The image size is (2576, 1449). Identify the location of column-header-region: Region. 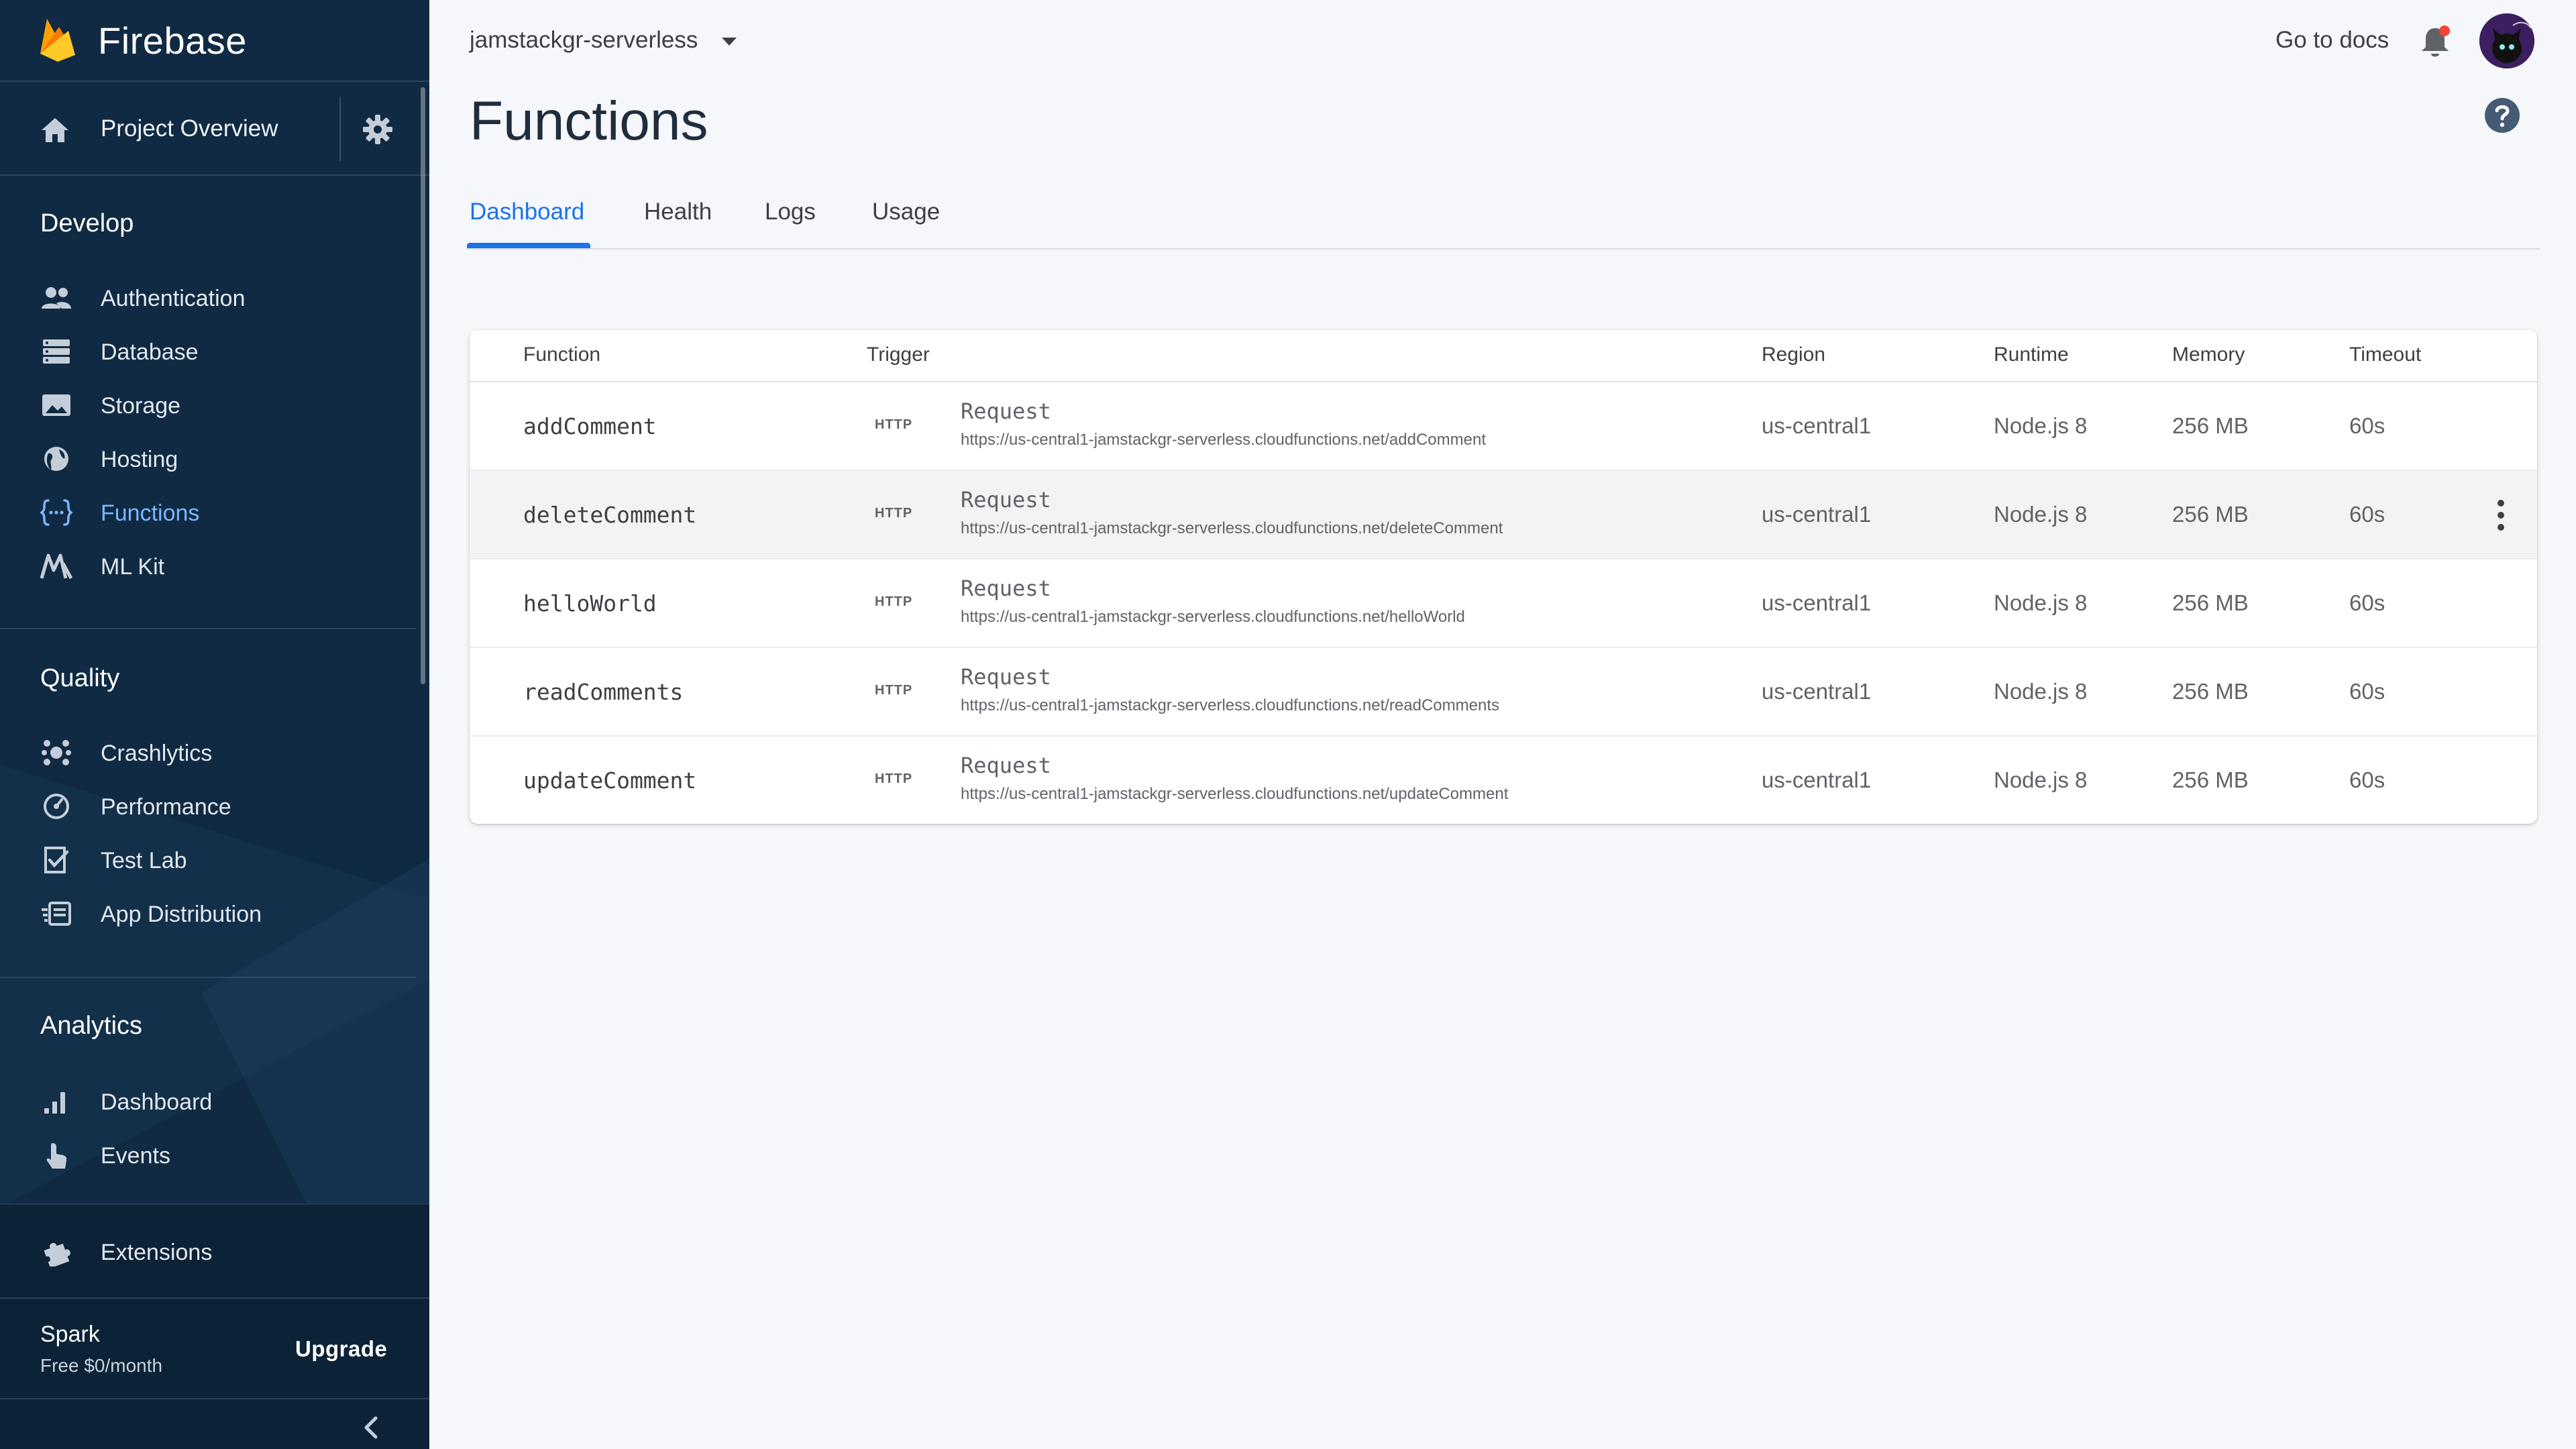
(1793, 354).